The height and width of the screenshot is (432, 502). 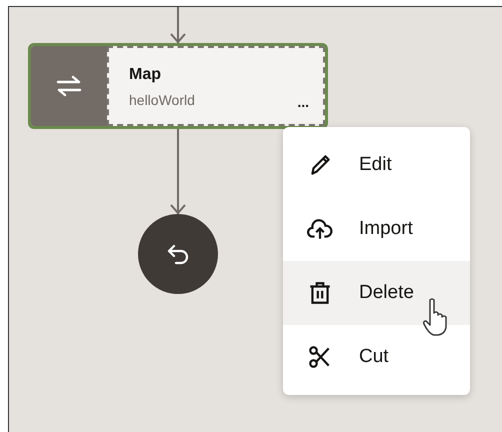 I want to click on node-subtitle: helloWorld, so click(x=162, y=100).